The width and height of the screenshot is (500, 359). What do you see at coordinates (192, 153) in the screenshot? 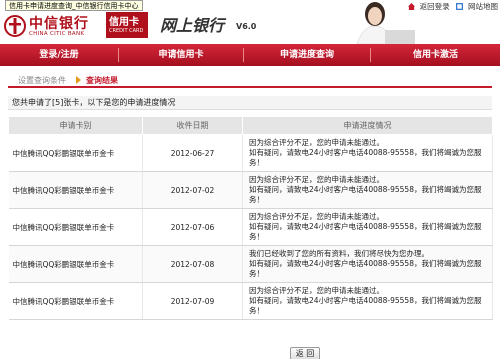
I see `date-cell: 2012-06-27` at bounding box center [192, 153].